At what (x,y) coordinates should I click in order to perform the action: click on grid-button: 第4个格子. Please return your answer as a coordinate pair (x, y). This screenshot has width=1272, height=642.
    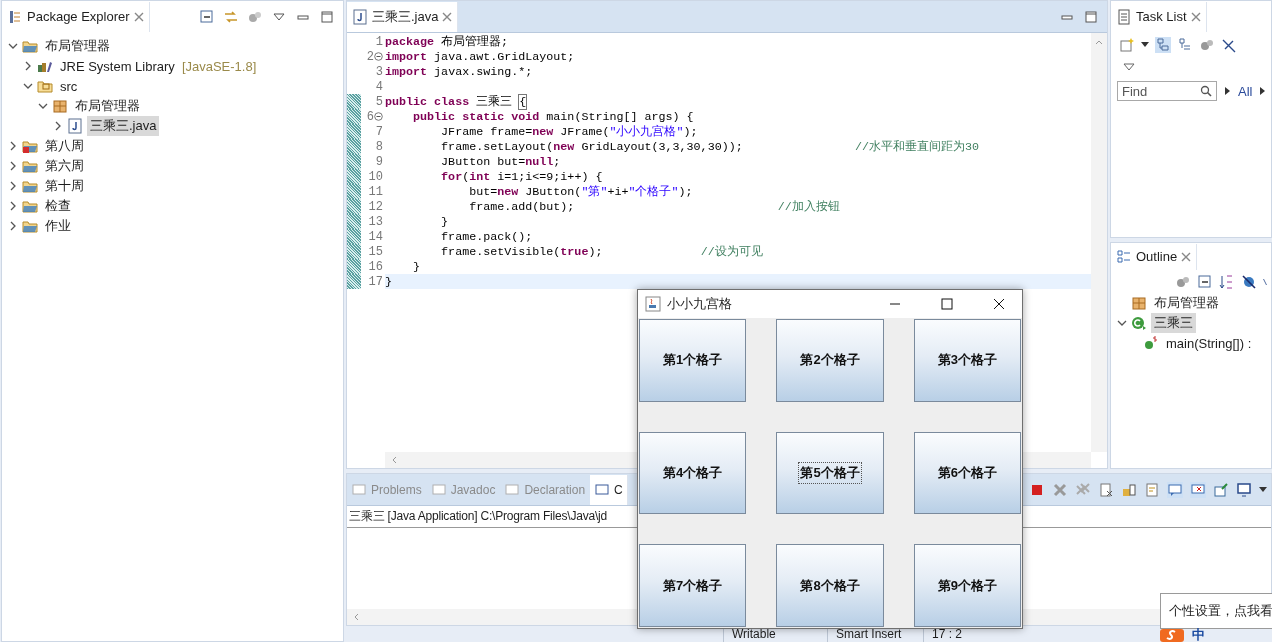
    Looking at the image, I should click on (693, 473).